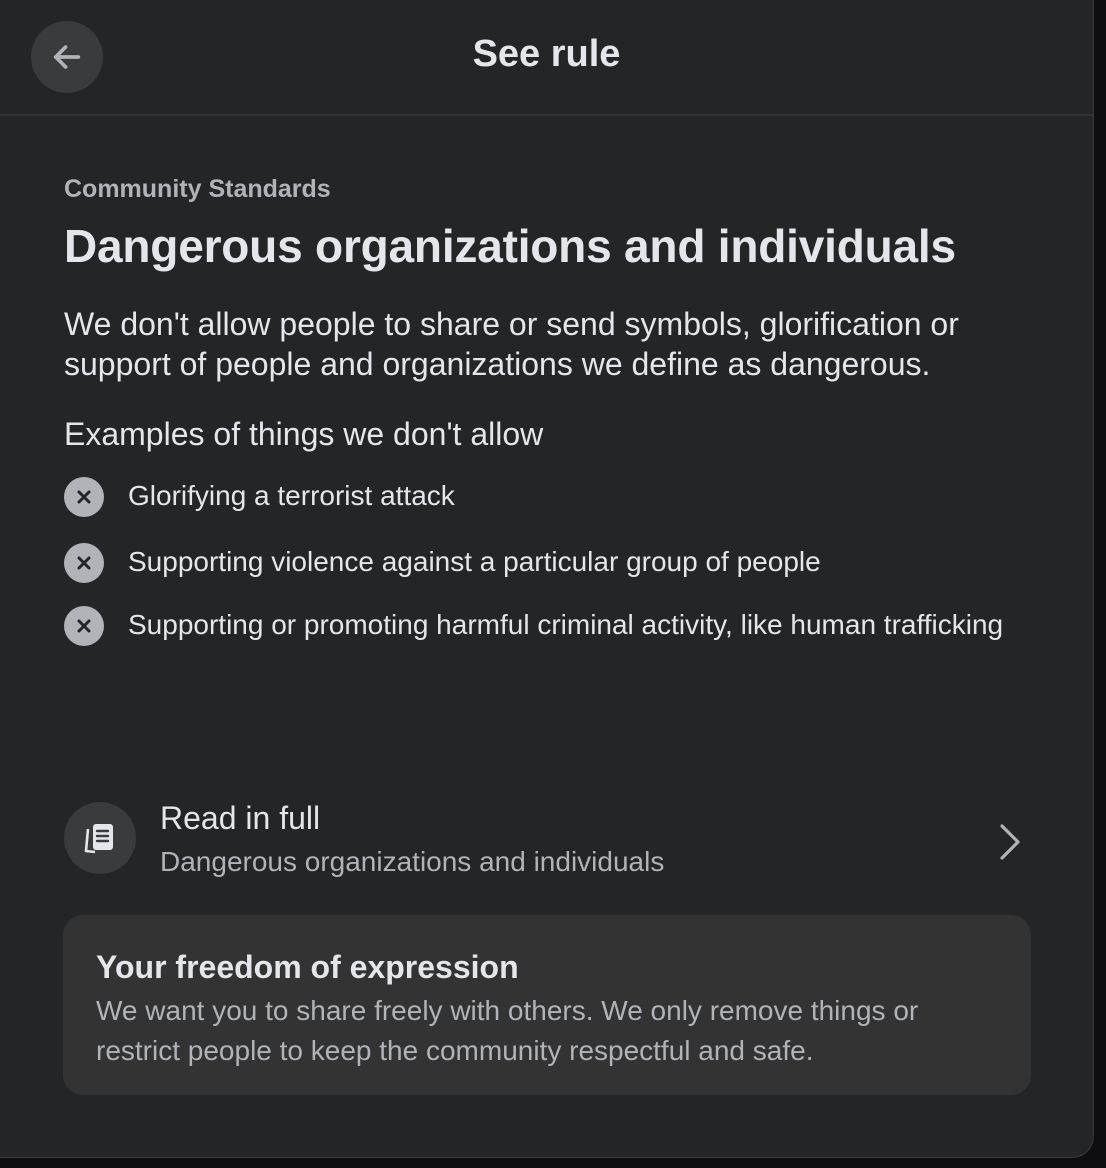  What do you see at coordinates (546, 54) in the screenshot?
I see `dialog-title: See rule` at bounding box center [546, 54].